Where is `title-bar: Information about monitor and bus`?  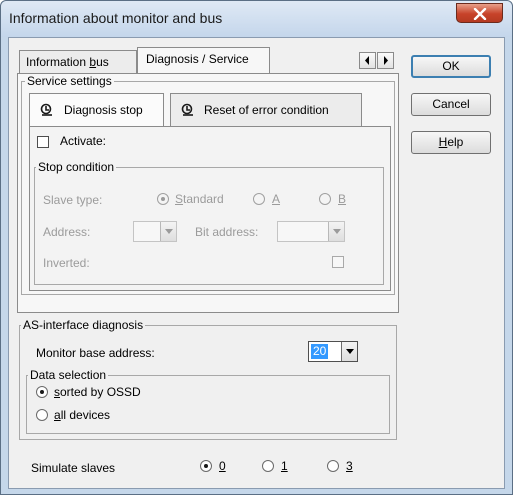
title-bar: Information about monitor and bus is located at coordinates (256, 19).